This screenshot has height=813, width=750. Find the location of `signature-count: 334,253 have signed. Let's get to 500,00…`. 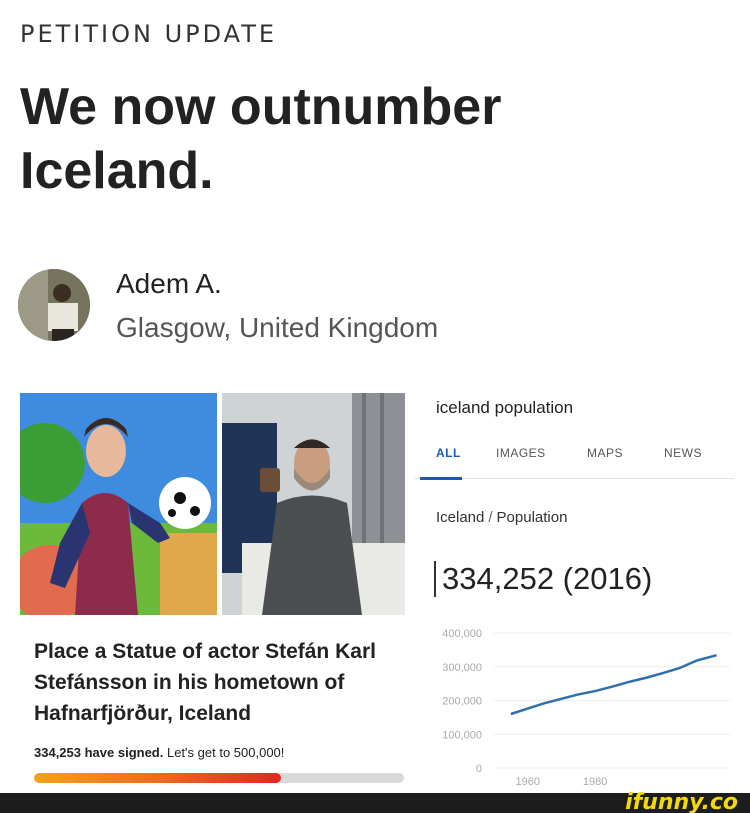

signature-count: 334,253 have signed. Let's get to 500,00… is located at coordinates (159, 752).